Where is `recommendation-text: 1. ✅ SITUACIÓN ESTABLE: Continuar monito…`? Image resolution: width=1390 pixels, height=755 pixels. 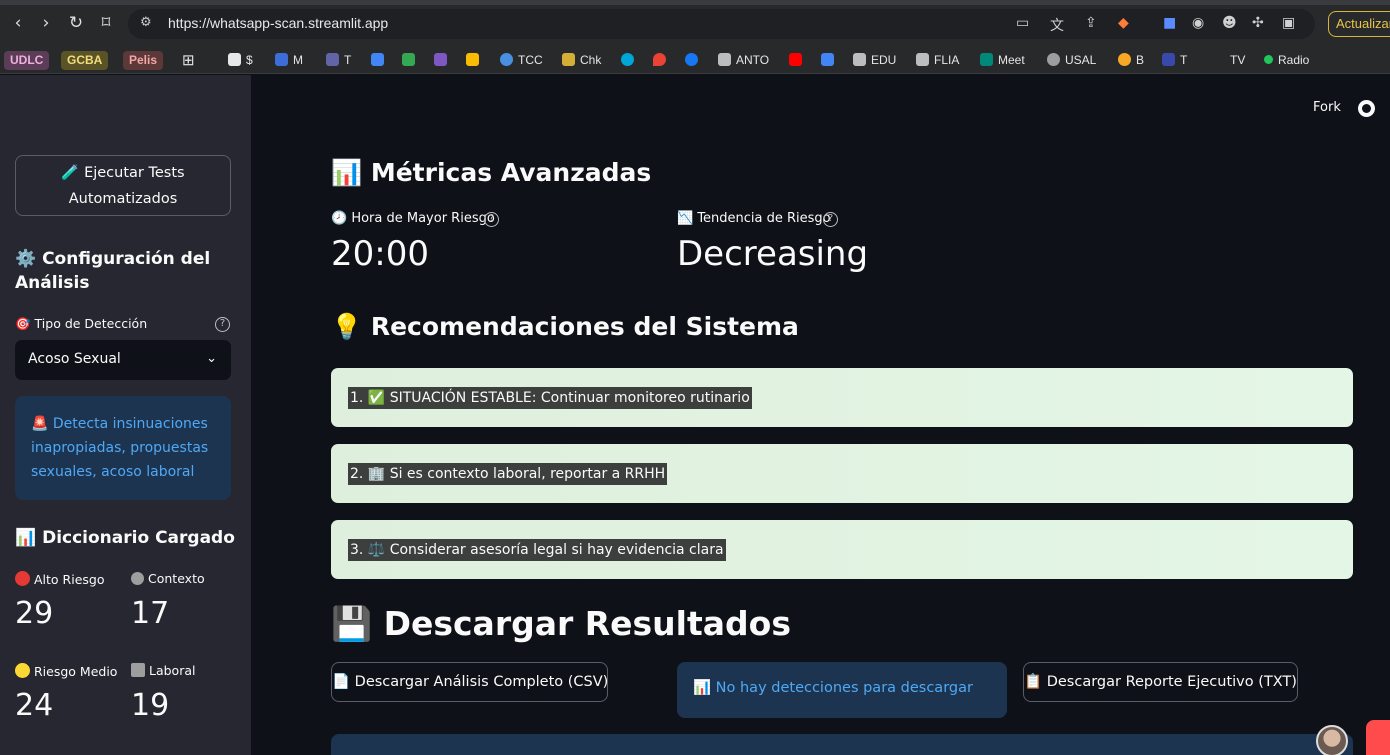 recommendation-text: 1. ✅ SITUACIÓN ESTABLE: Continuar monito… is located at coordinates (550, 398).